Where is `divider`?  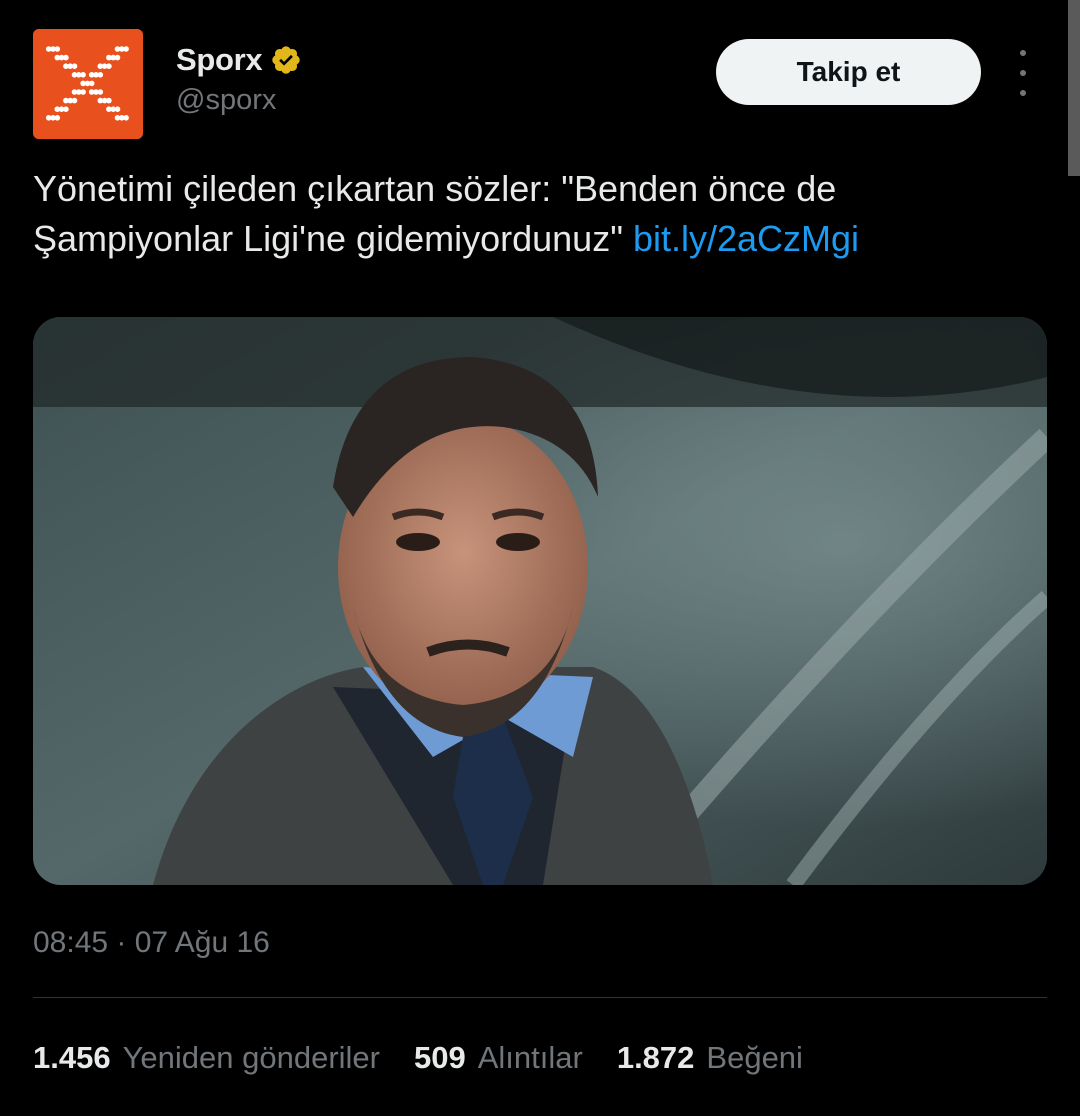
divider is located at coordinates (540, 997).